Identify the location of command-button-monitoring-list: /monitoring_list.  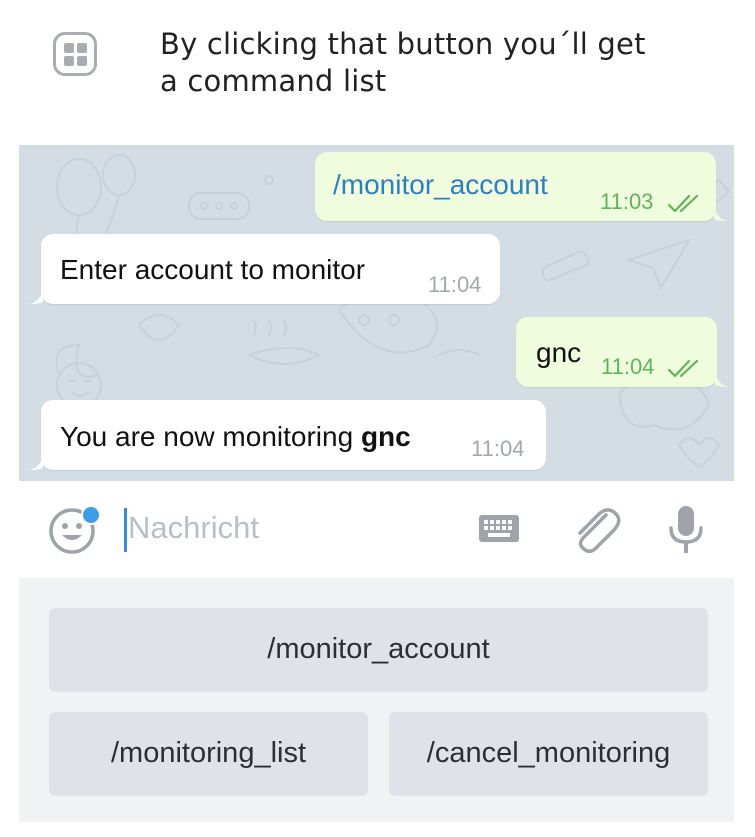
(208, 753).